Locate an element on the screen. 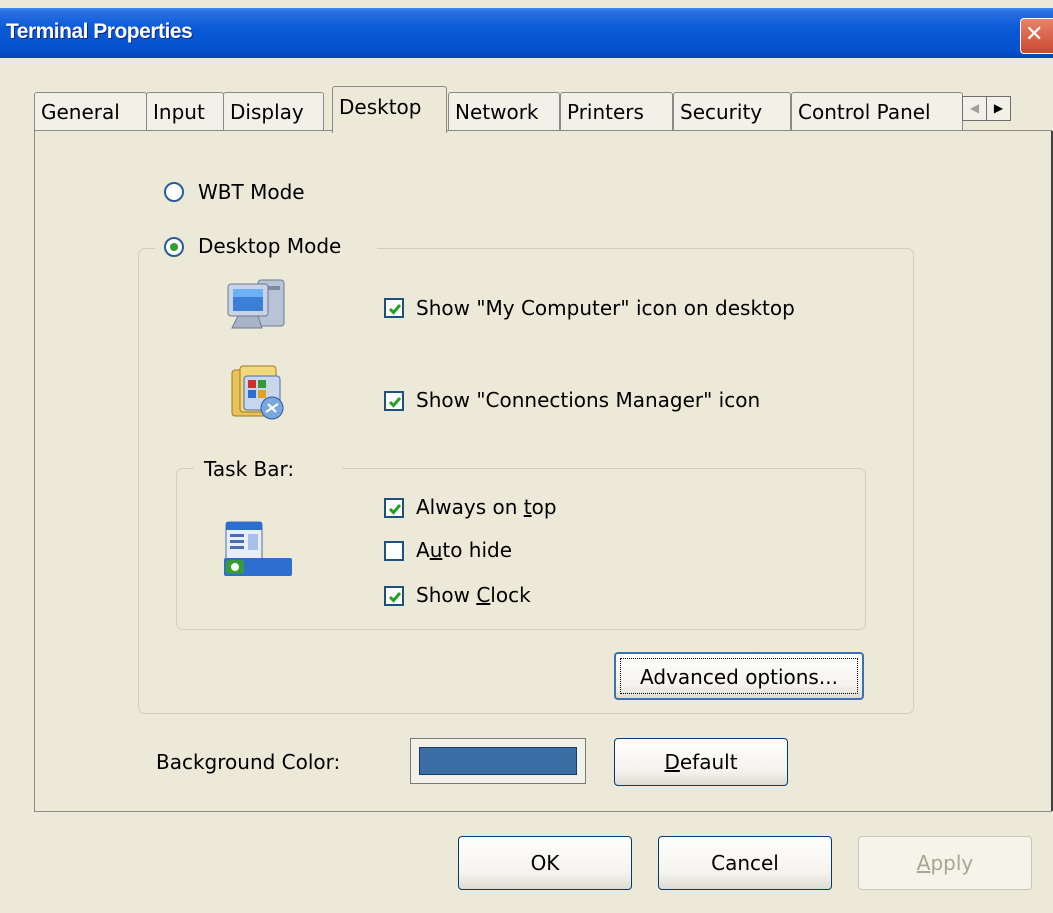  cancel-button: Cancel is located at coordinates (745, 863).